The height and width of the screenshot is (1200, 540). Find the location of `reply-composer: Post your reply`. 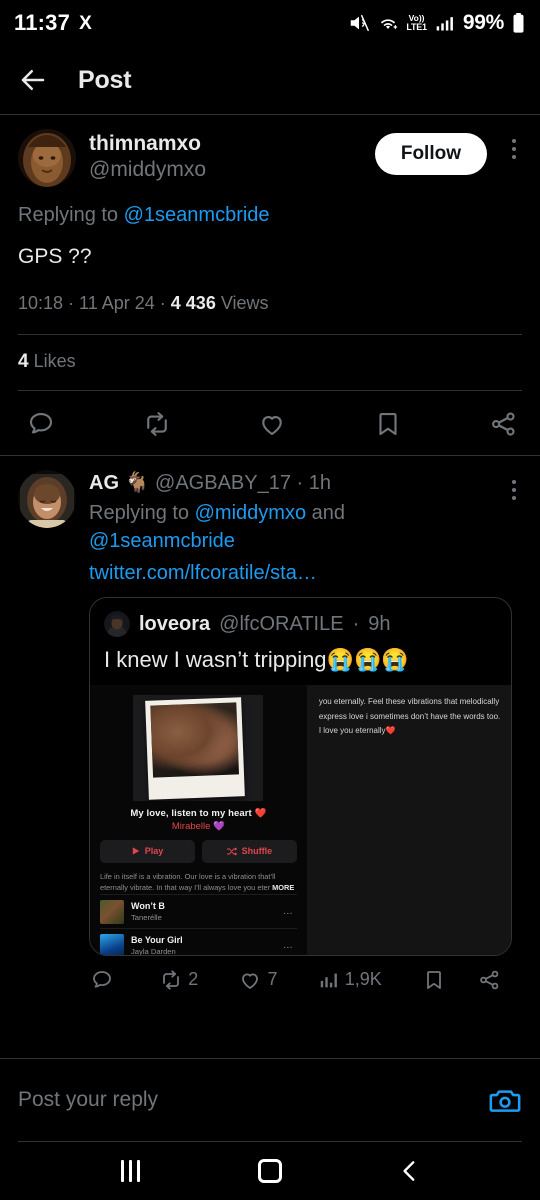

reply-composer: Post your reply is located at coordinates (270, 1100).